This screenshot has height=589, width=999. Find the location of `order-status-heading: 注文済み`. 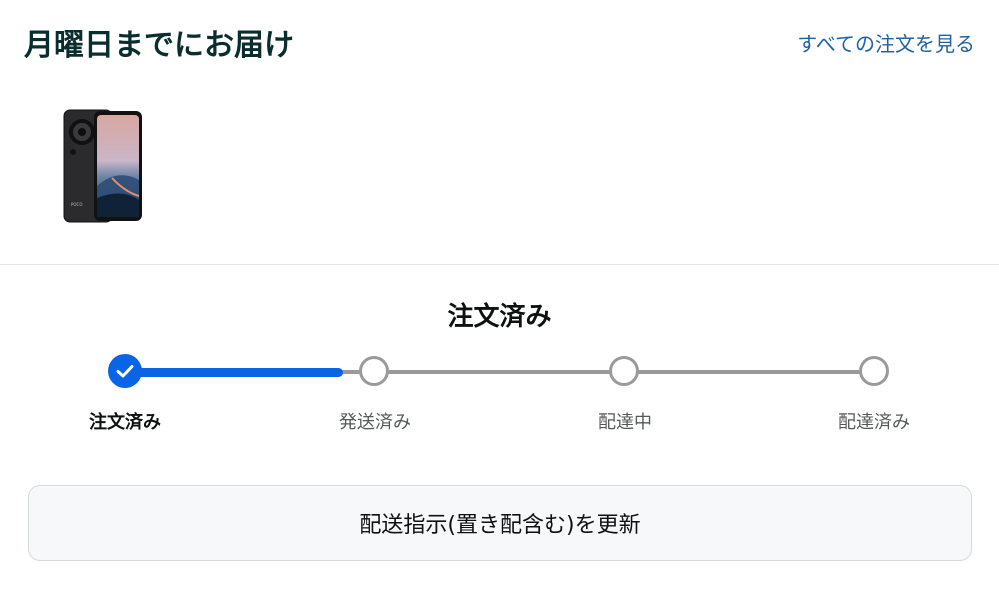

order-status-heading: 注文済み is located at coordinates (499, 317).